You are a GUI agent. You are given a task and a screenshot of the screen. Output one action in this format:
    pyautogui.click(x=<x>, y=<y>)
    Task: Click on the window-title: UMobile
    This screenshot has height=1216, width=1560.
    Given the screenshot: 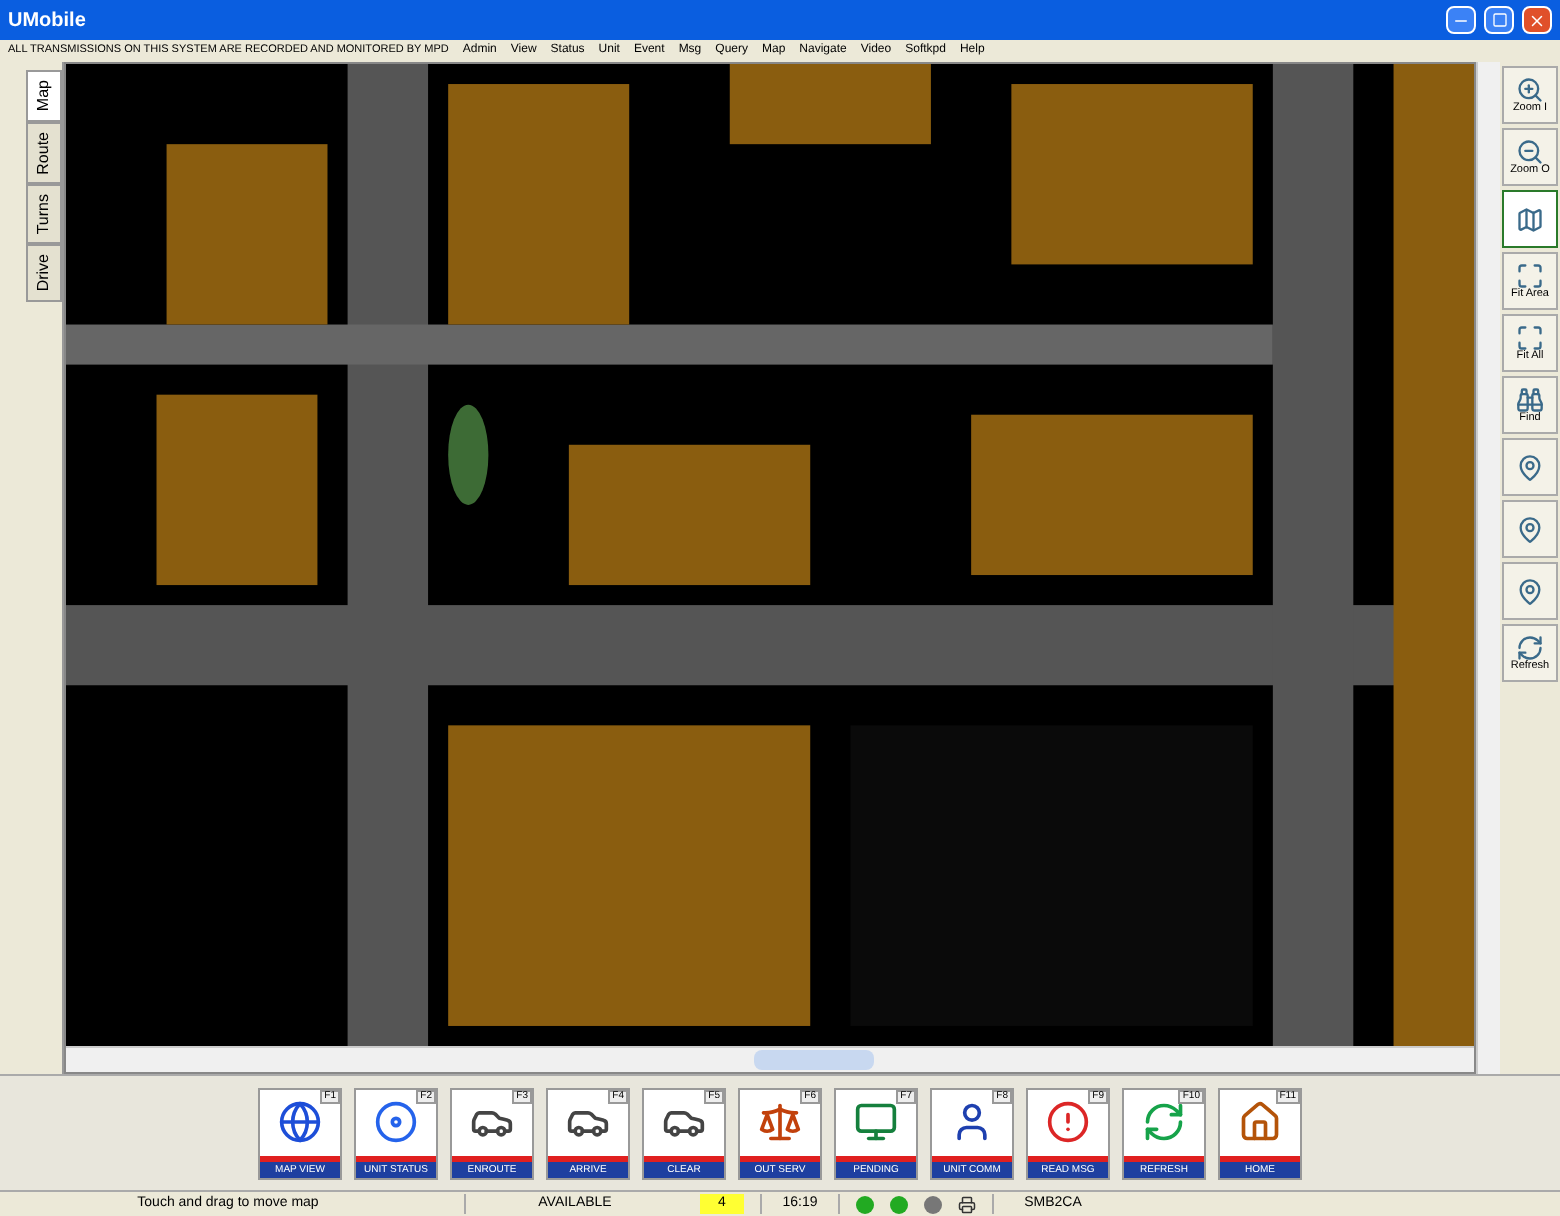 What is the action you would take?
    pyautogui.click(x=47, y=21)
    